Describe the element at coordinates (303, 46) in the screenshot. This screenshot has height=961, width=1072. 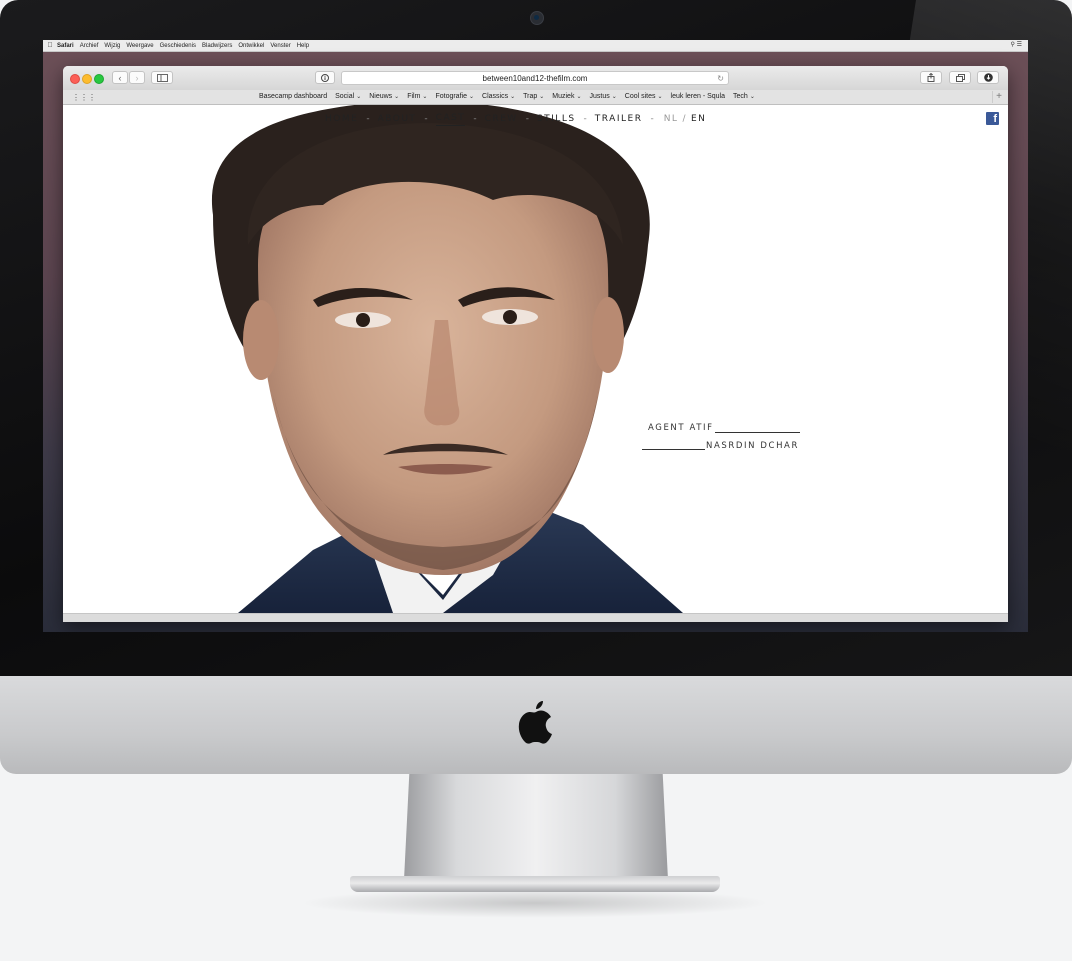
I see `menu-item-help: Help` at that location.